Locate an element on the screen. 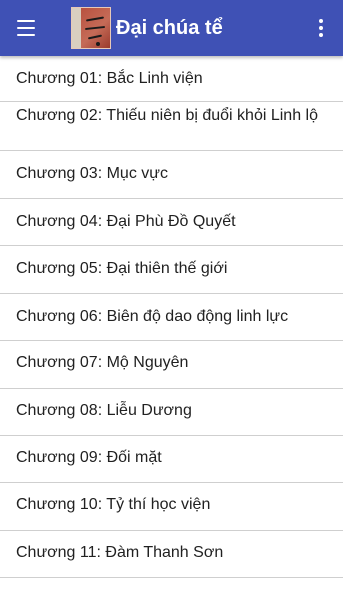 The width and height of the screenshot is (343, 592). chapter-label: Chương 07: Mộ Nguyên is located at coordinates (102, 362).